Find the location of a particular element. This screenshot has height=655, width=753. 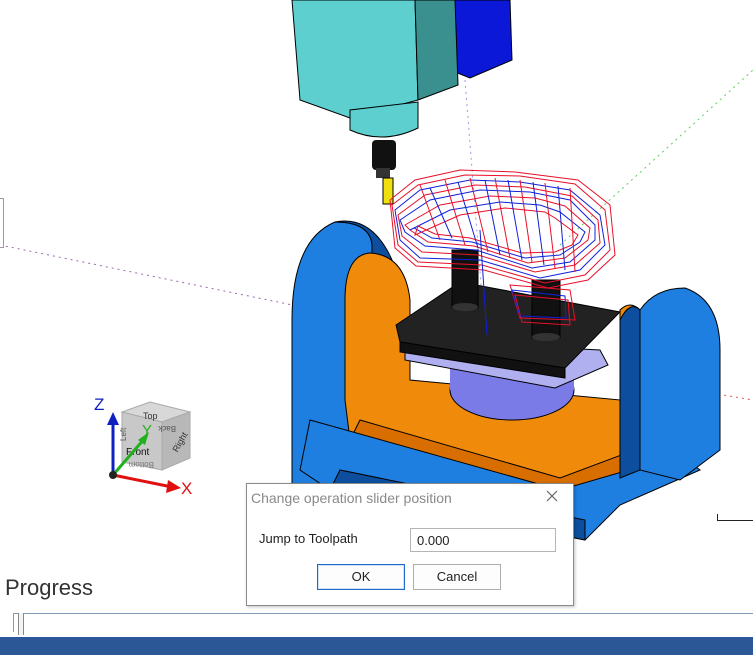

view-cube-back-label: Back is located at coordinates (166, 428).